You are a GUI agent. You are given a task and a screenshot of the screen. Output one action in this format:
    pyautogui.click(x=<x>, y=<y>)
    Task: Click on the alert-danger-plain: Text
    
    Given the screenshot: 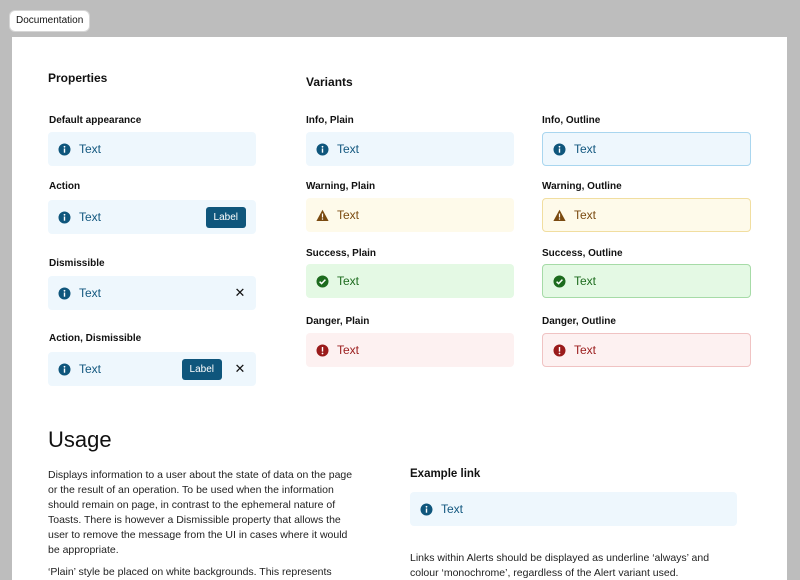 What is the action you would take?
    pyautogui.click(x=410, y=350)
    